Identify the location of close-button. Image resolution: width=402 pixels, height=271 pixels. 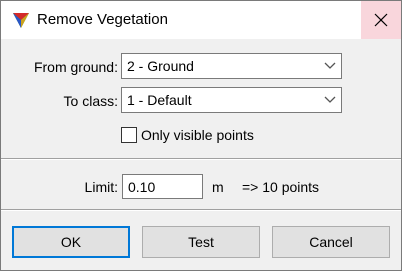
(381, 20).